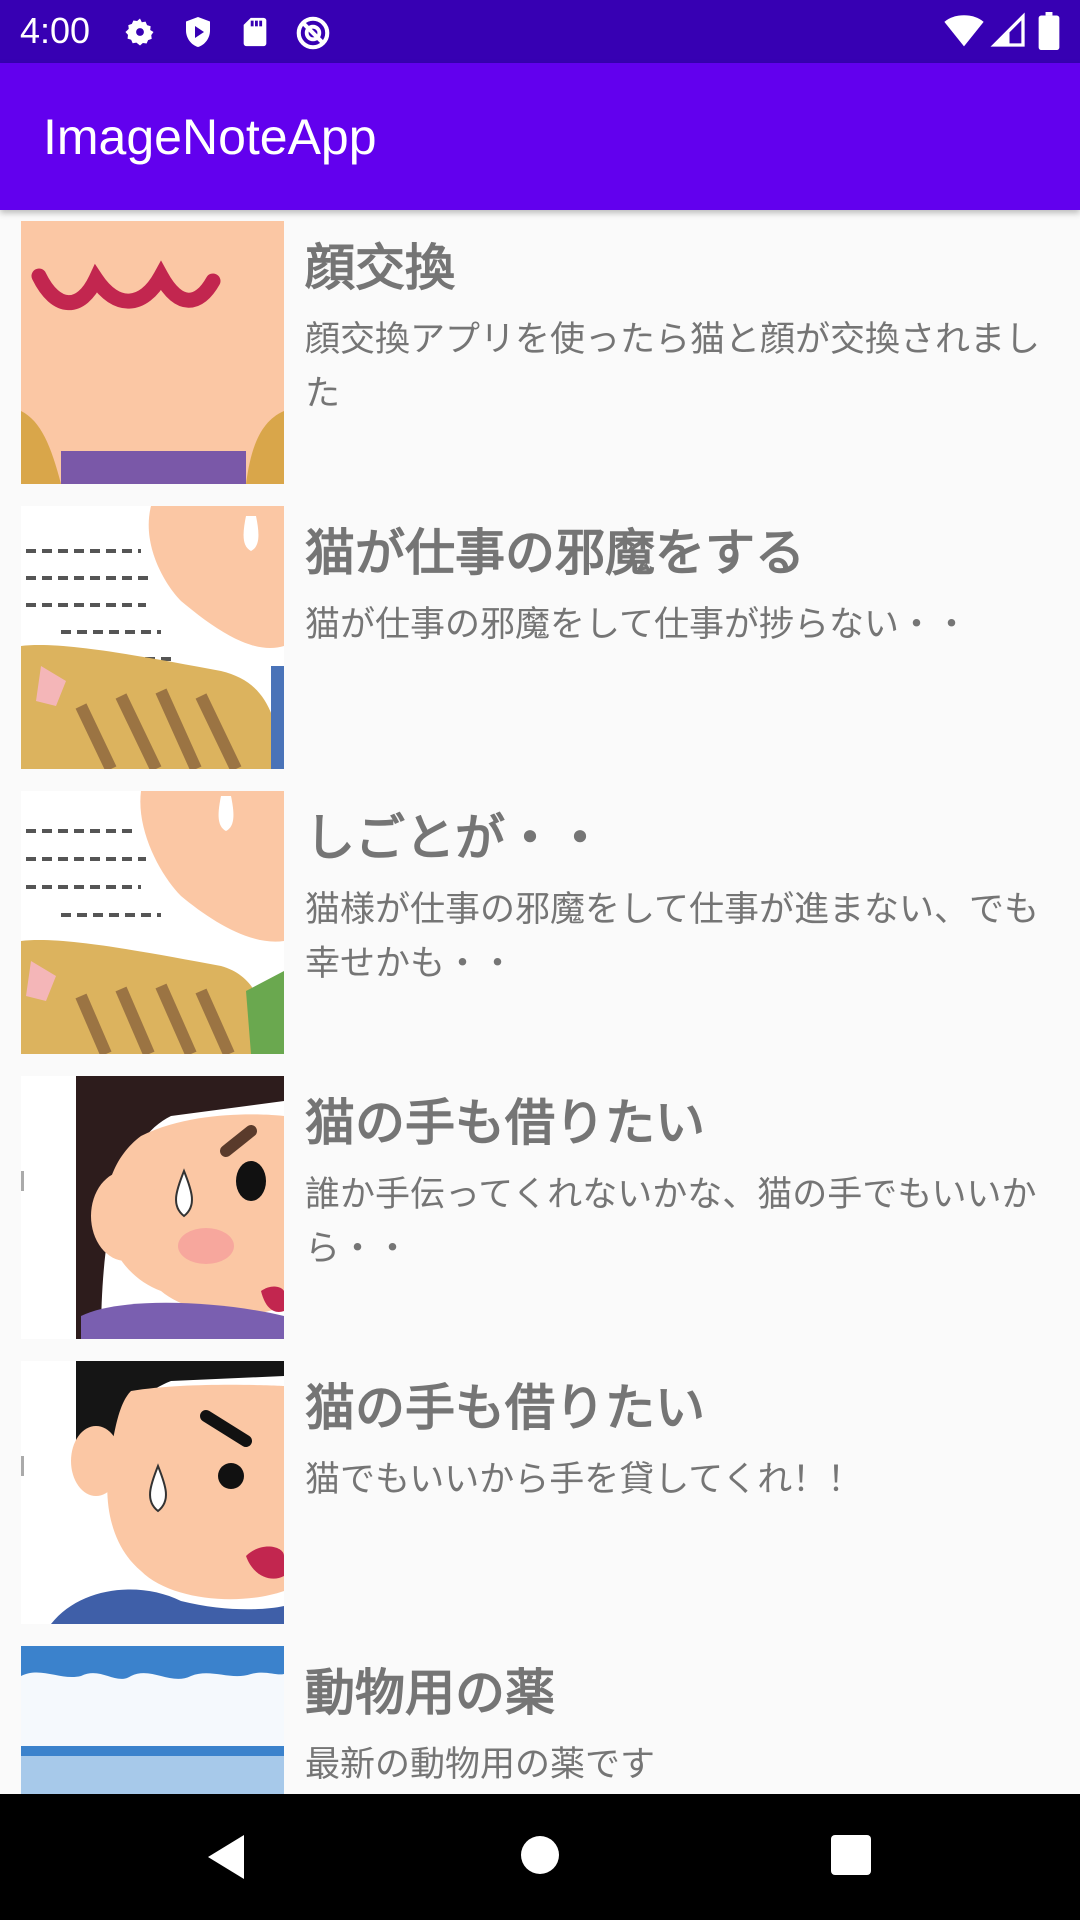 The width and height of the screenshot is (1080, 1920). I want to click on status-bar: 4:00, so click(540, 31).